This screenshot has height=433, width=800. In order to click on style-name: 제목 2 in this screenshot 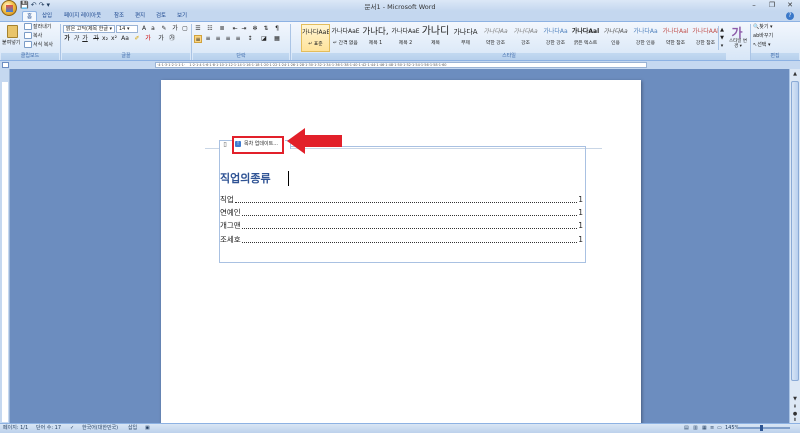, I will do `click(405, 43)`.